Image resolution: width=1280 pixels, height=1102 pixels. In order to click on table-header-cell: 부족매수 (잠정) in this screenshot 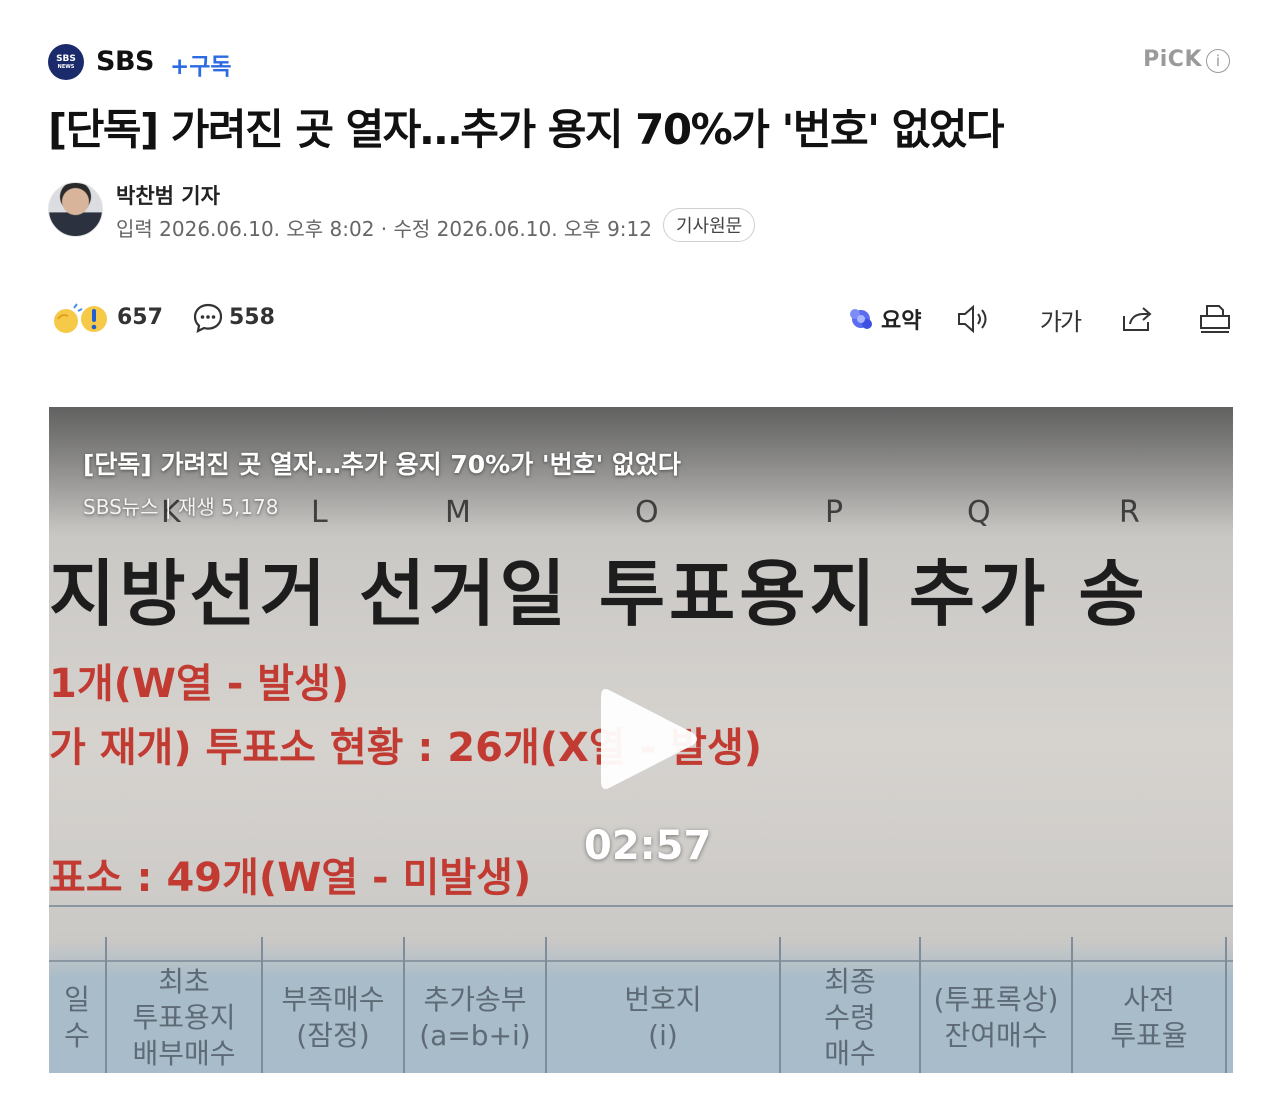, I will do `click(333, 1017)`.